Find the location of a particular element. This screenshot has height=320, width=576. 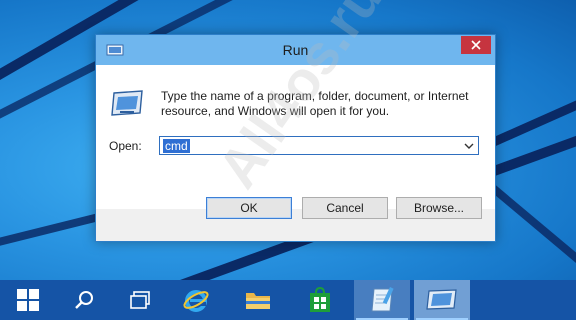

notepad-button is located at coordinates (382, 300).